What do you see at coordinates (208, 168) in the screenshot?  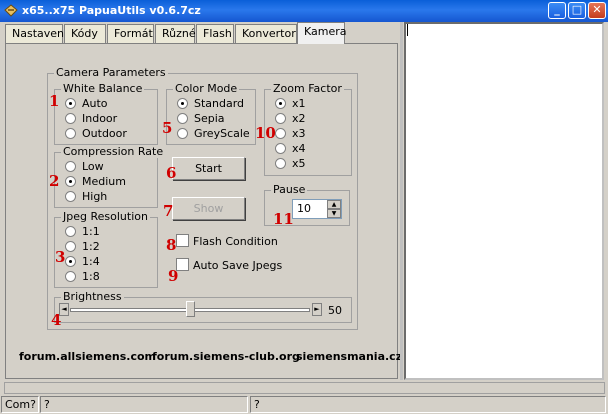 I see `start-button: Start` at bounding box center [208, 168].